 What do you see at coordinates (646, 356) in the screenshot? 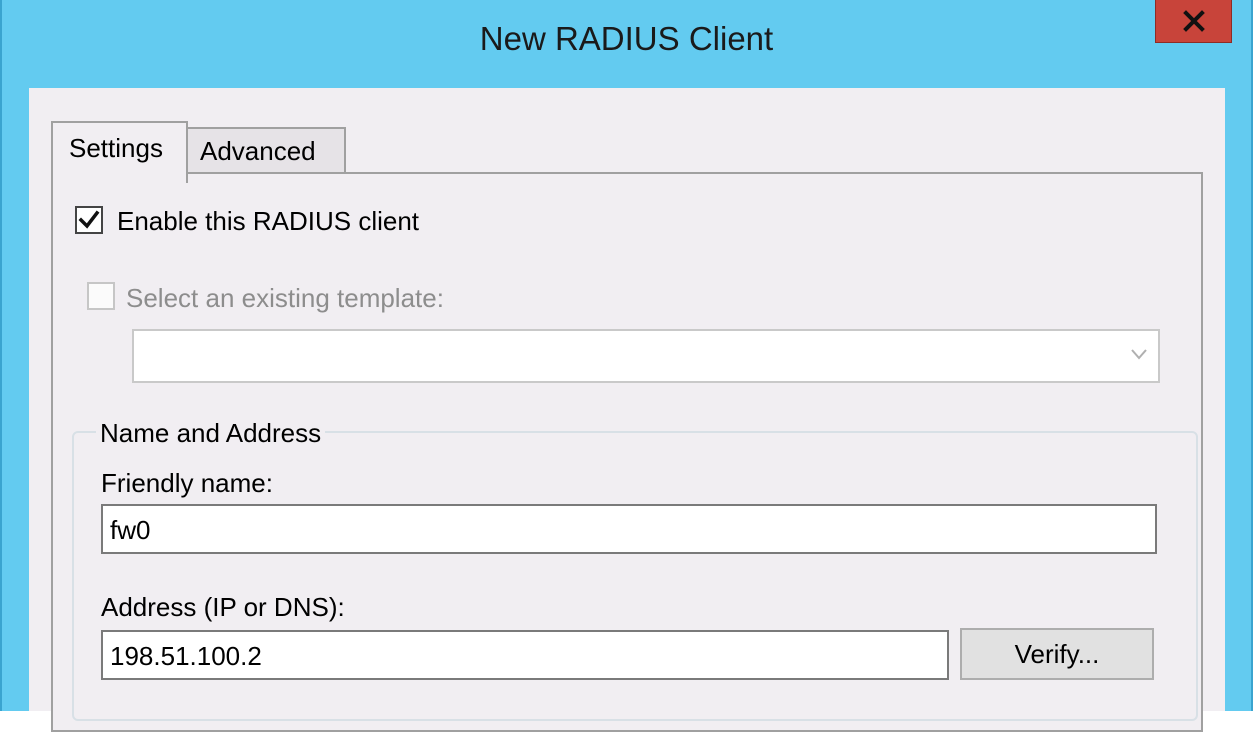
I see `template-dropdown` at bounding box center [646, 356].